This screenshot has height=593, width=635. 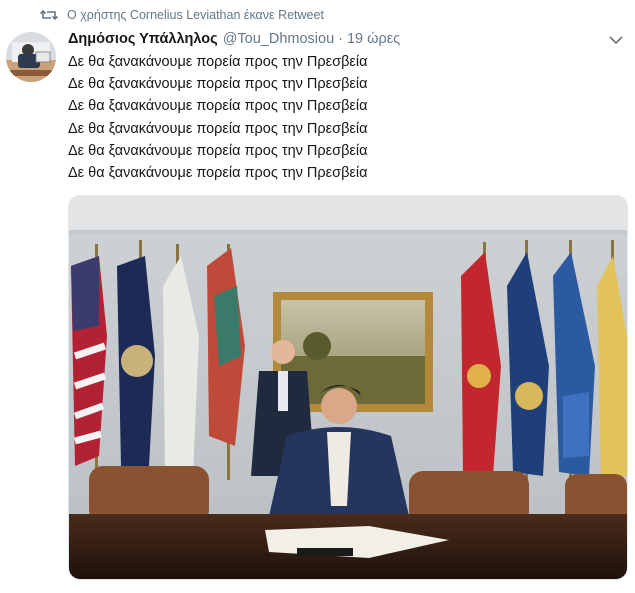 What do you see at coordinates (278, 39) in the screenshot?
I see `user-handle: @Tou_Dhmosiou` at bounding box center [278, 39].